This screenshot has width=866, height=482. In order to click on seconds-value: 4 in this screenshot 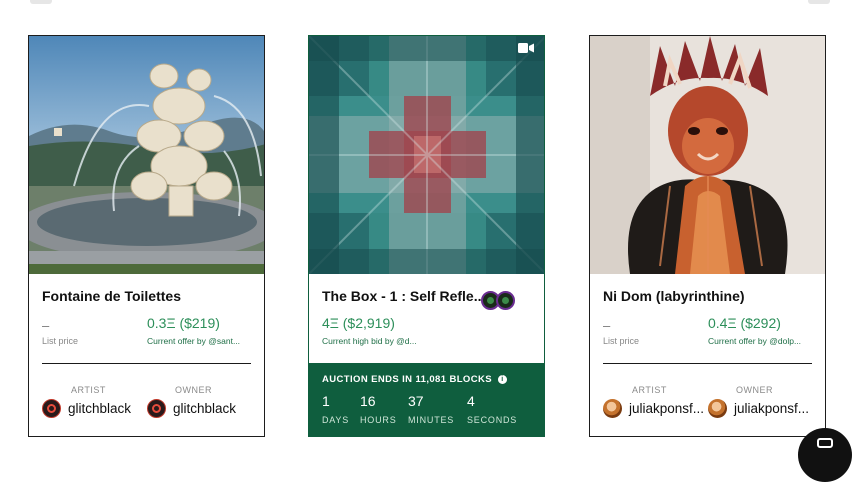, I will do `click(471, 401)`.